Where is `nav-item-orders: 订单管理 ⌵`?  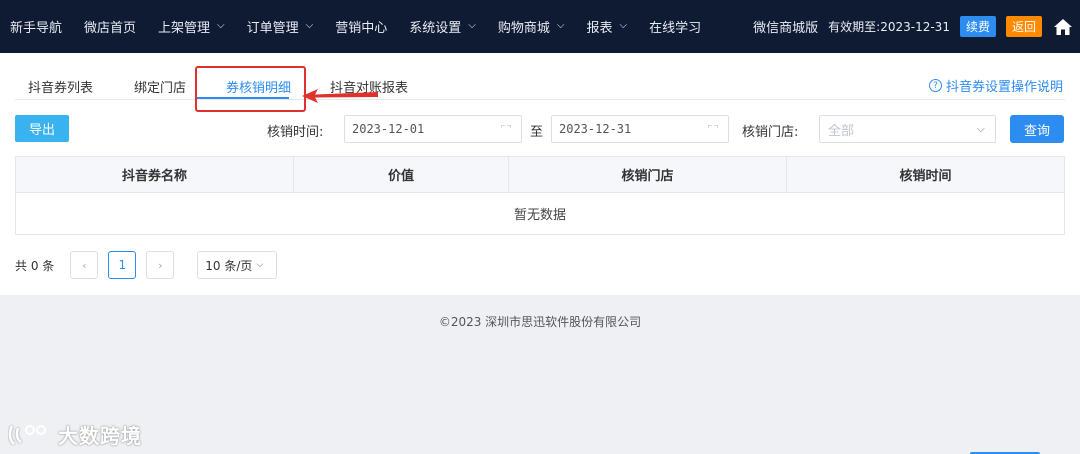
nav-item-orders: 订单管理 ⌵ is located at coordinates (281, 26).